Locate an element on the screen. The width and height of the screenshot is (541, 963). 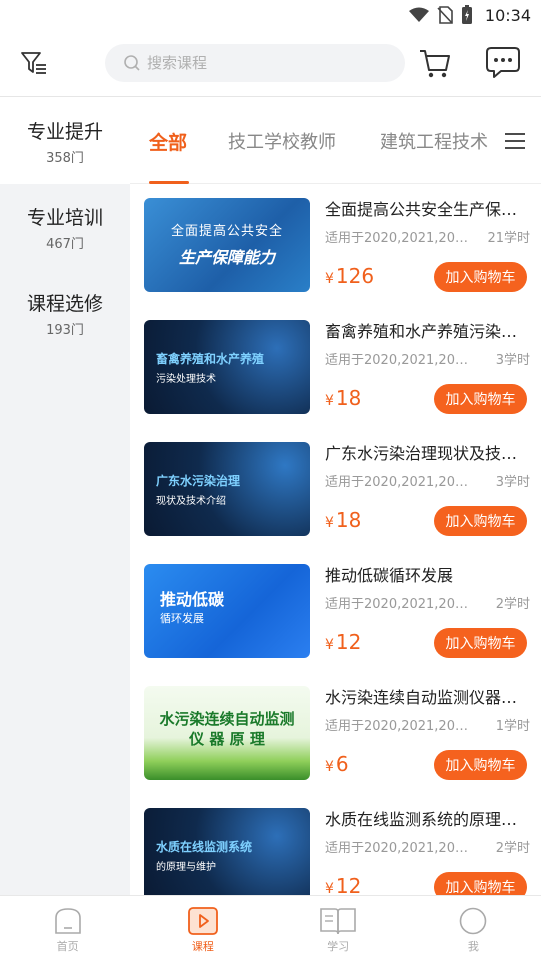
tab-technical-school-teacher: 技工学校教师 is located at coordinates (282, 141).